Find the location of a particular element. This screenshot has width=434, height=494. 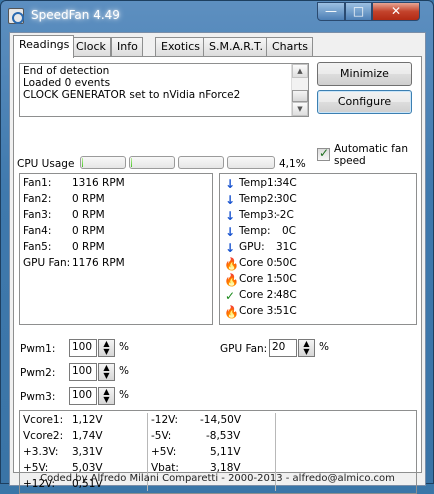

voltage-value: -8,53V is located at coordinates (223, 436).